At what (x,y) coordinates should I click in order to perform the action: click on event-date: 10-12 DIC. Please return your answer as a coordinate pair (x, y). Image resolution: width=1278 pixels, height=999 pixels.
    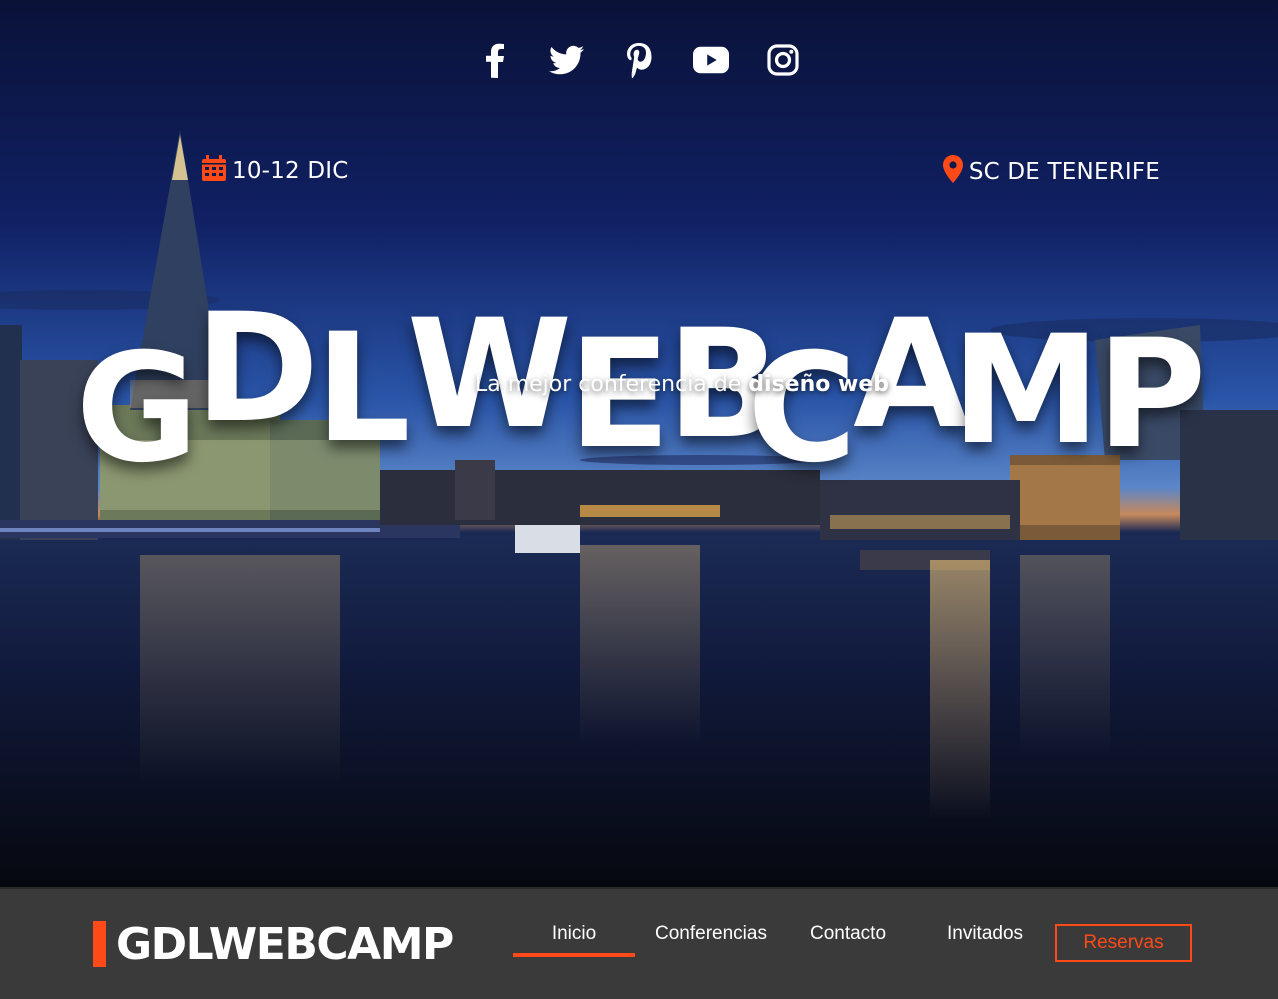
    Looking at the image, I should click on (275, 171).